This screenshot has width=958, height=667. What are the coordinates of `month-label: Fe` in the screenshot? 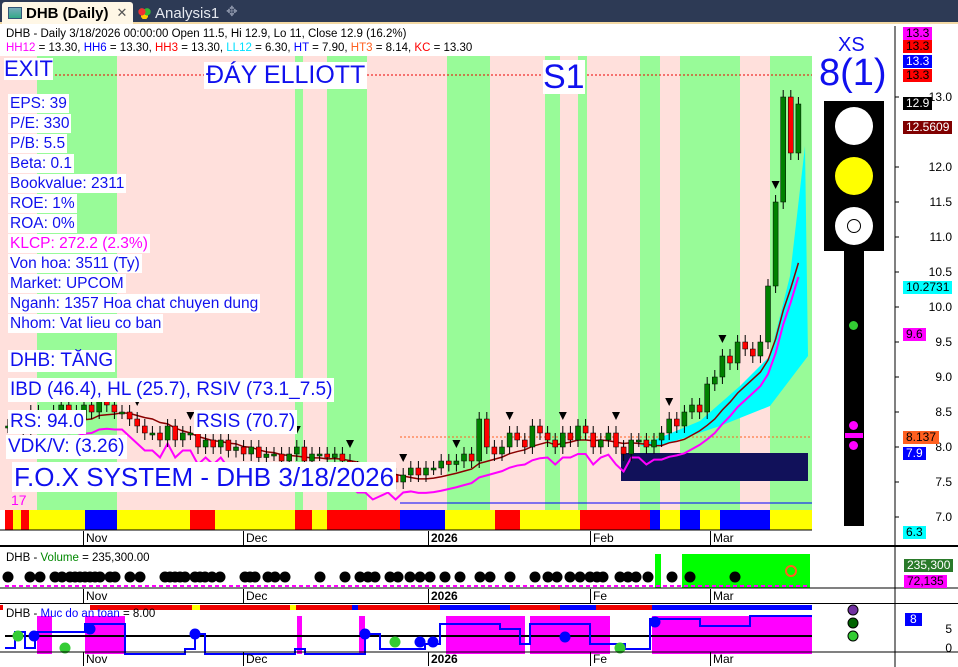 It's located at (598, 659).